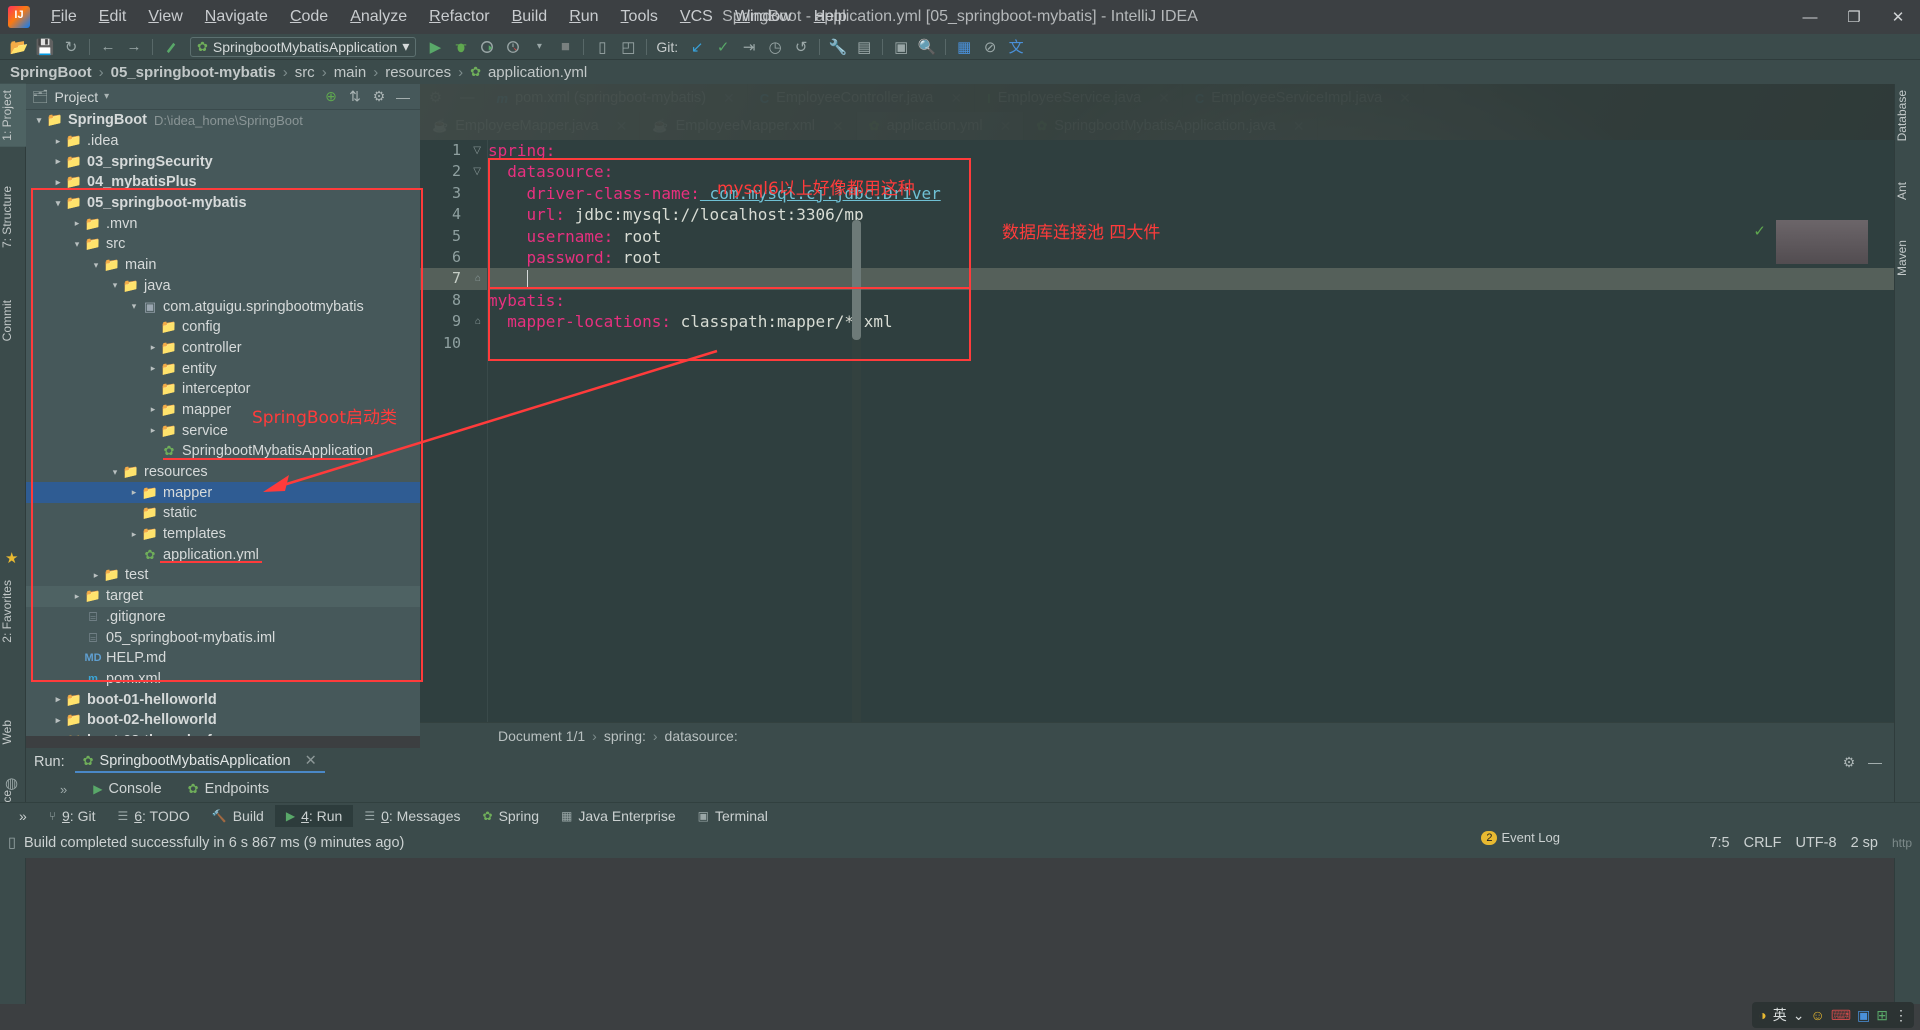 The width and height of the screenshot is (1920, 1030). I want to click on bottom-tab-build: 🔨 Build, so click(238, 816).